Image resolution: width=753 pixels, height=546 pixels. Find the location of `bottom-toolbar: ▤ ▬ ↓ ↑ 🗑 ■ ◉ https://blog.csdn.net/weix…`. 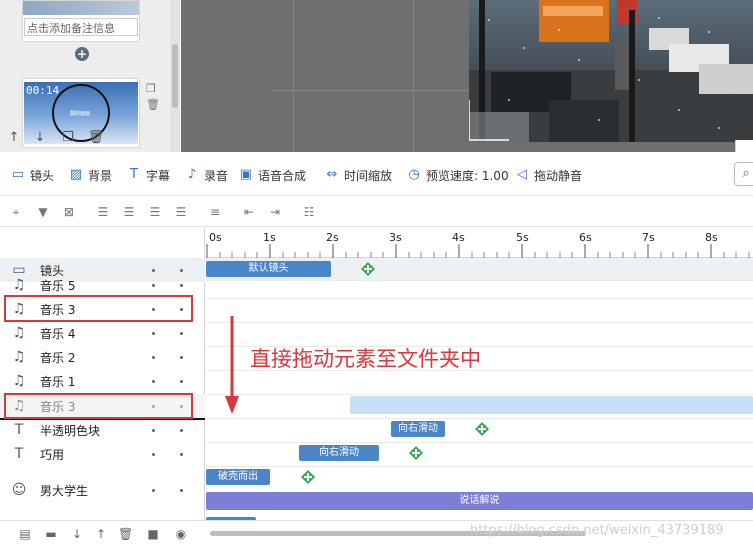

bottom-toolbar: ▤ ▬ ↓ ↑ 🗑 ■ ◉ https://blog.csdn.net/weix… is located at coordinates (376, 533).